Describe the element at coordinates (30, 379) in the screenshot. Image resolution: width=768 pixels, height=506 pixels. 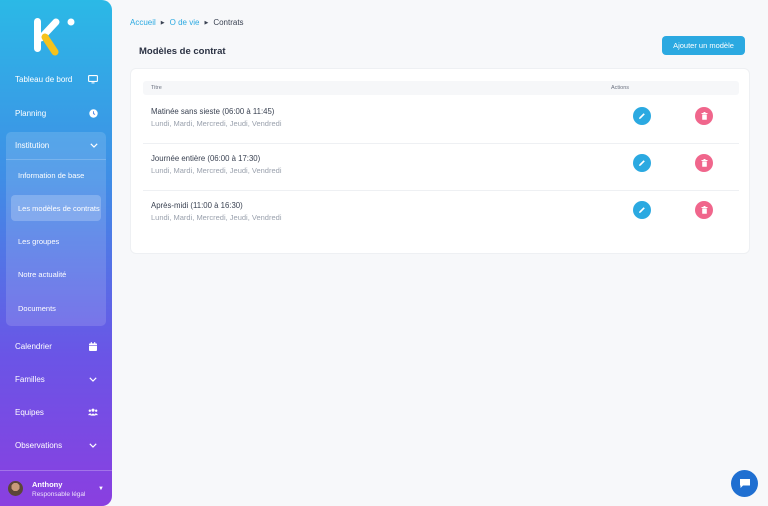
I see `nav-label: Familles` at that location.